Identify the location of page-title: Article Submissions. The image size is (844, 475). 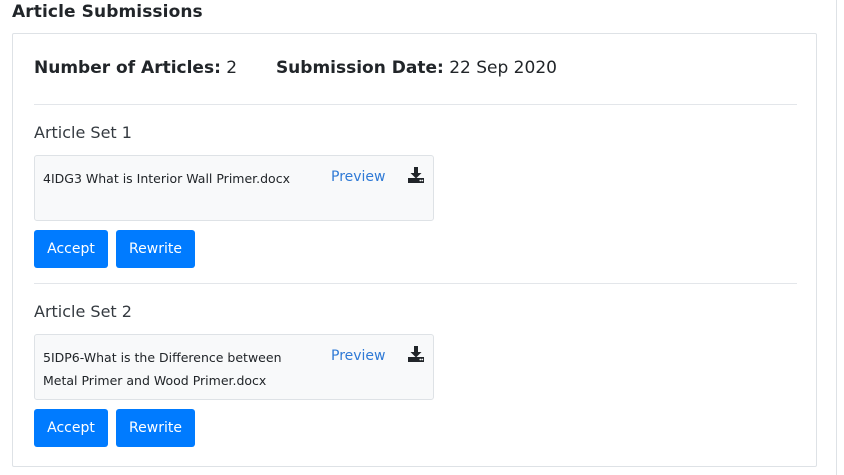
(107, 12).